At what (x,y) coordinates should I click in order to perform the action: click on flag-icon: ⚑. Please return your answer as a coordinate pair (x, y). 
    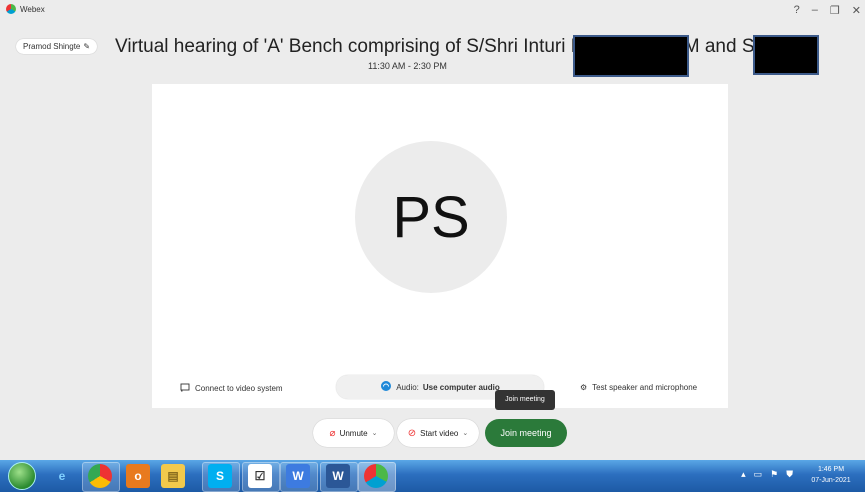
    Looking at the image, I should click on (774, 474).